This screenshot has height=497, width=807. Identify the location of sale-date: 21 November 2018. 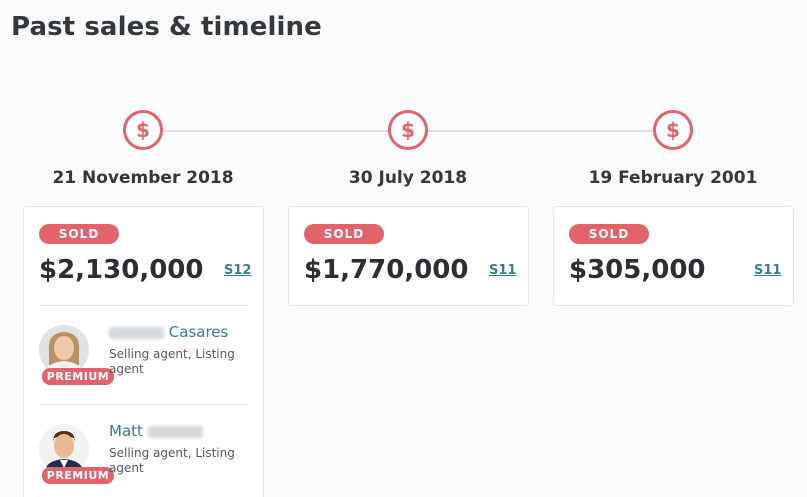
(143, 178).